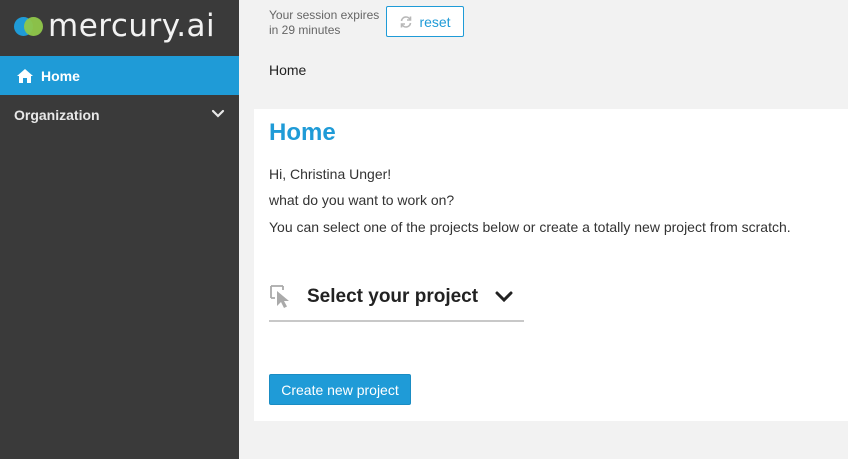  Describe the element at coordinates (435, 21) in the screenshot. I see `reset-label: reset` at that location.